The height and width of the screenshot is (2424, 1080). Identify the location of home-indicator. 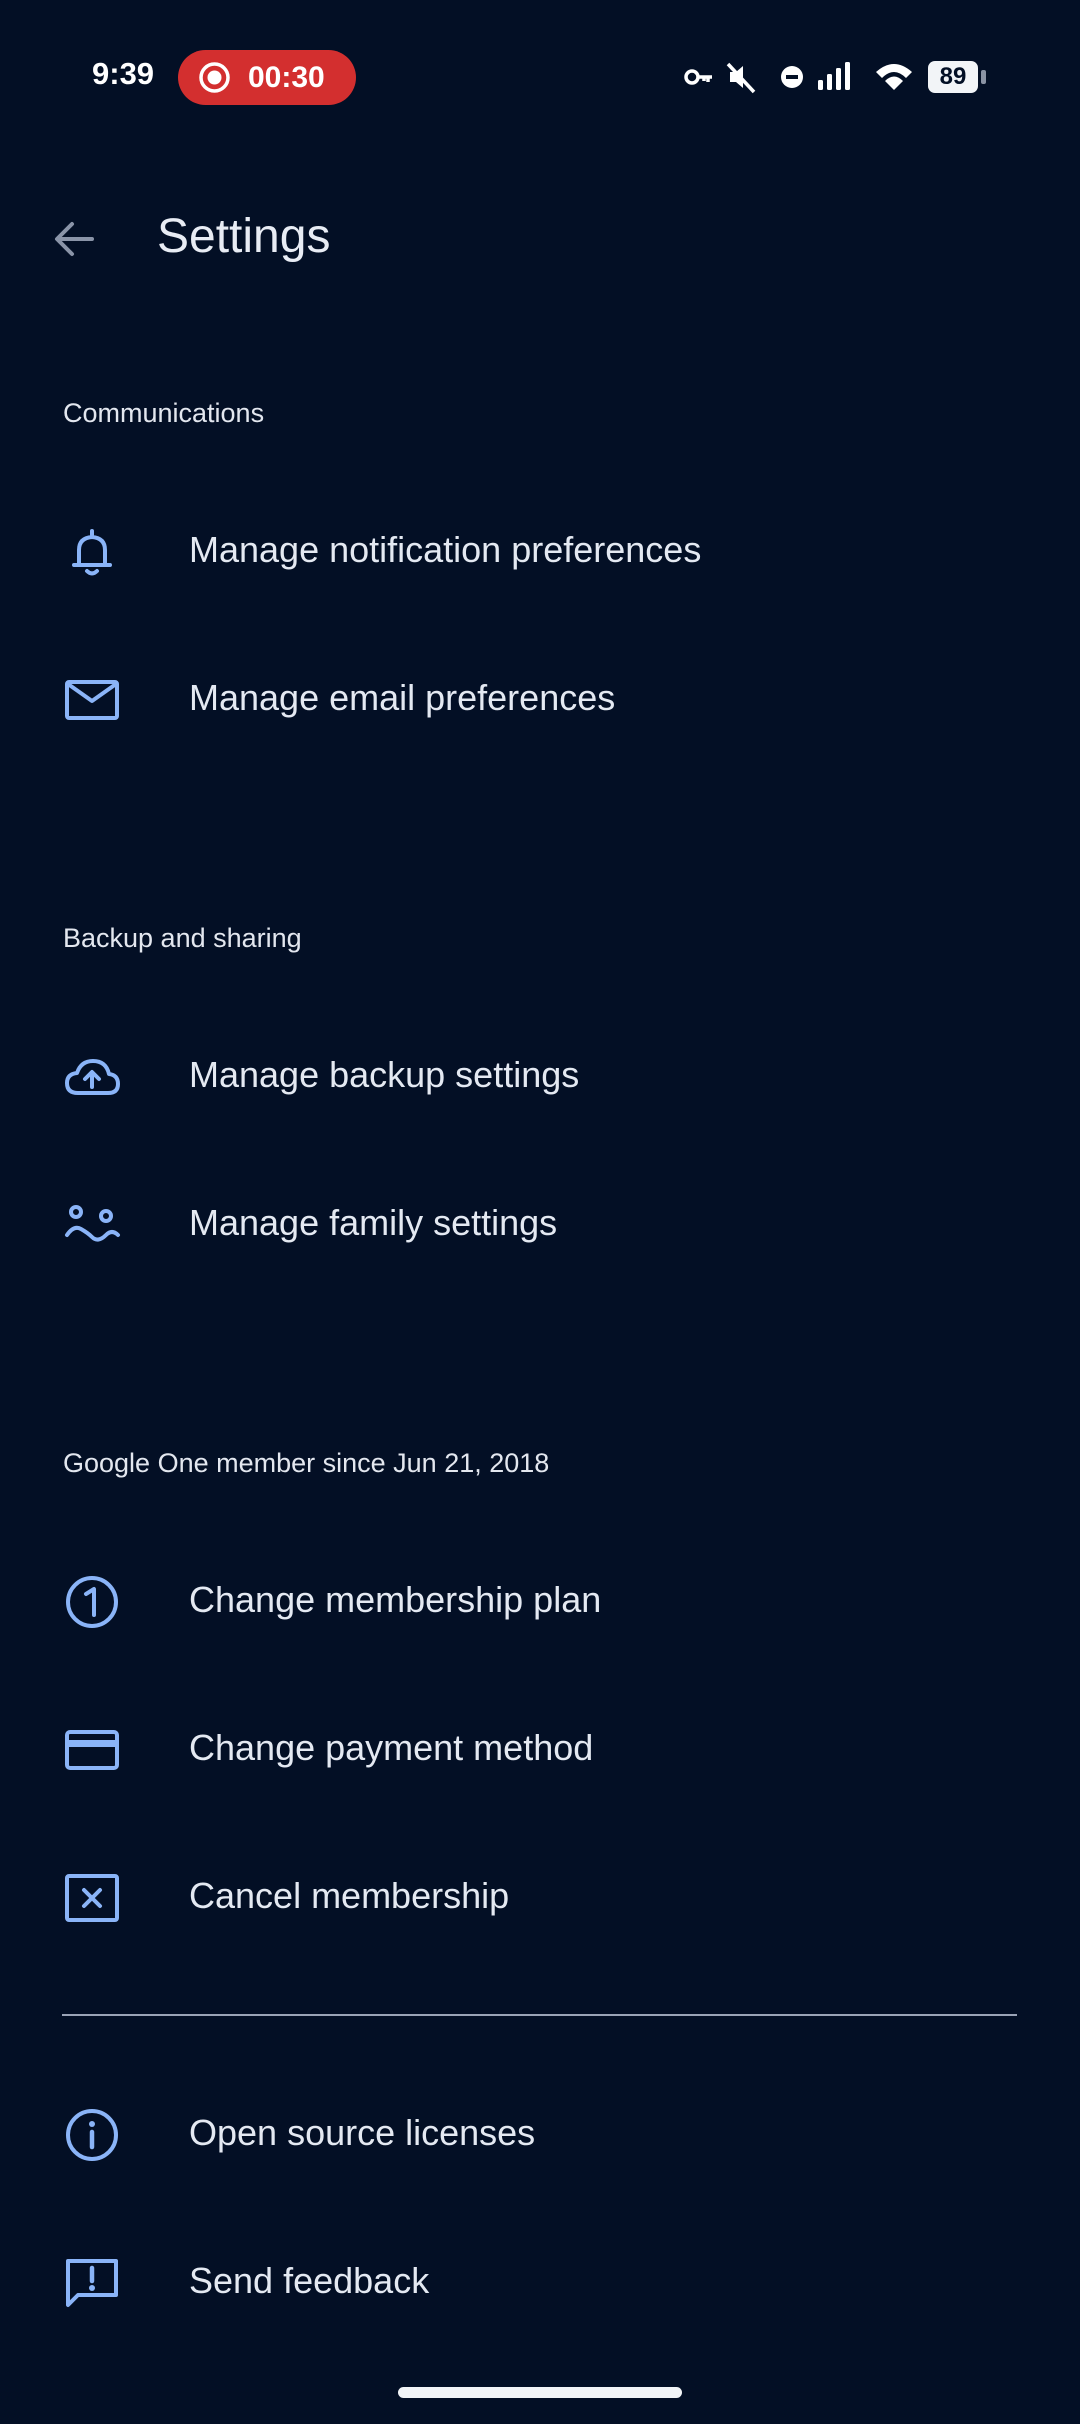
(540, 2392).